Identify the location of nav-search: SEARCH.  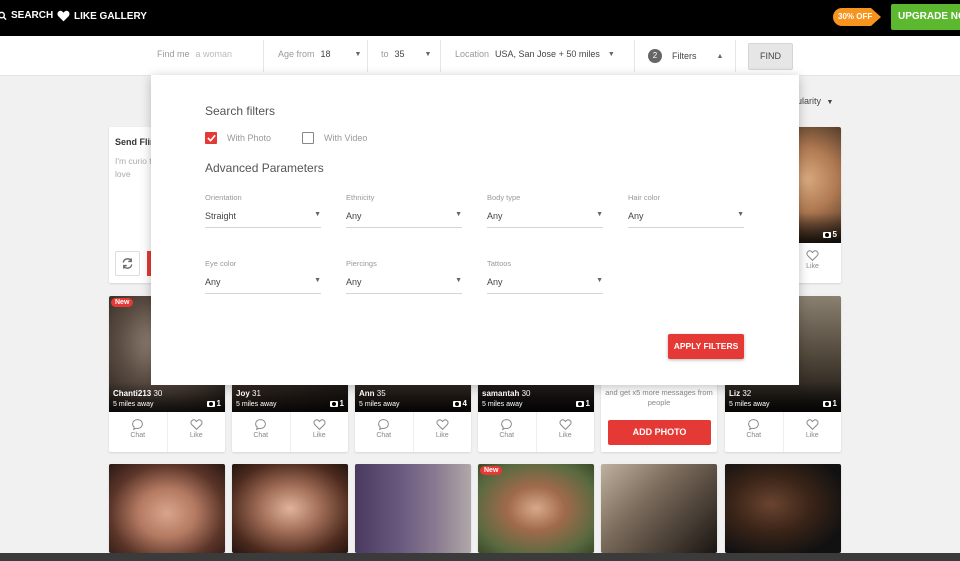
(26, 15).